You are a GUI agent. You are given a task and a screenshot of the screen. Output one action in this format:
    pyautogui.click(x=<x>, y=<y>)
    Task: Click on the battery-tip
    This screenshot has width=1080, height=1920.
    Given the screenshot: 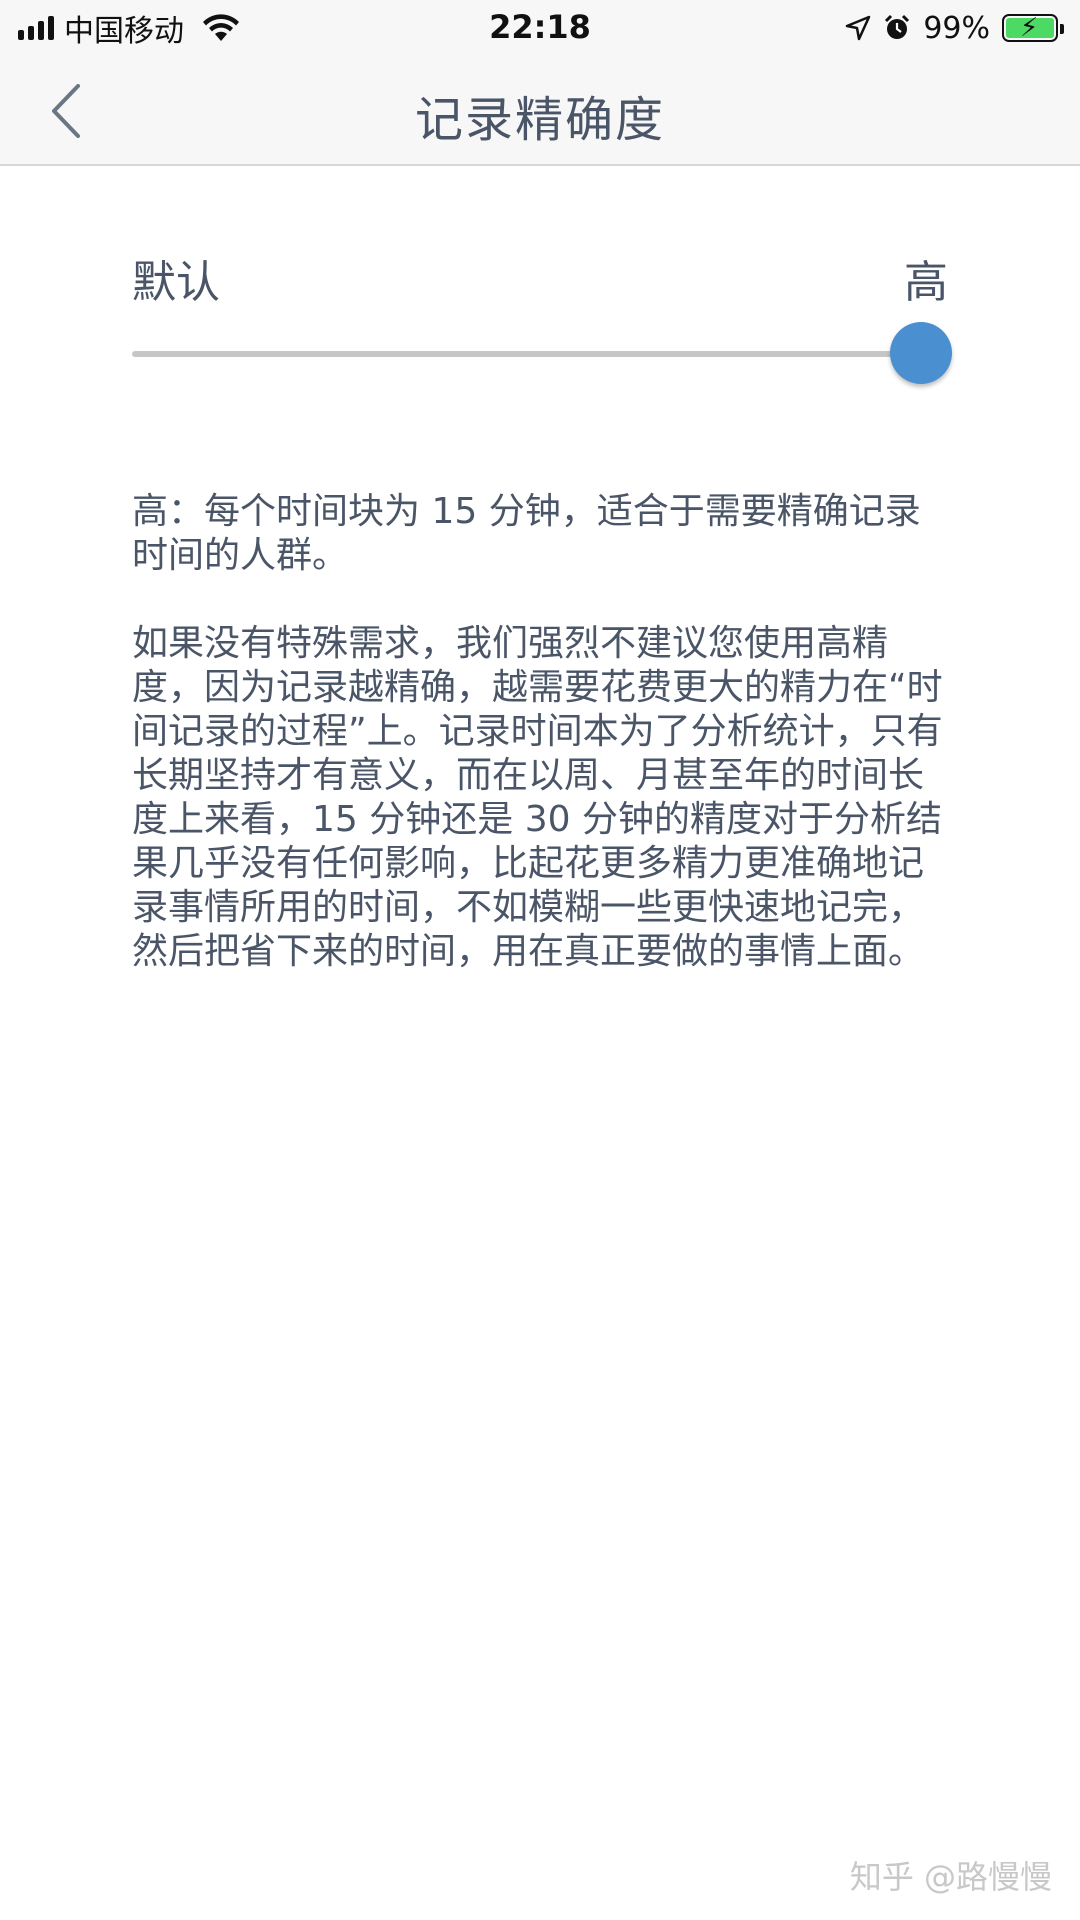 What is the action you would take?
    pyautogui.click(x=1062, y=29)
    